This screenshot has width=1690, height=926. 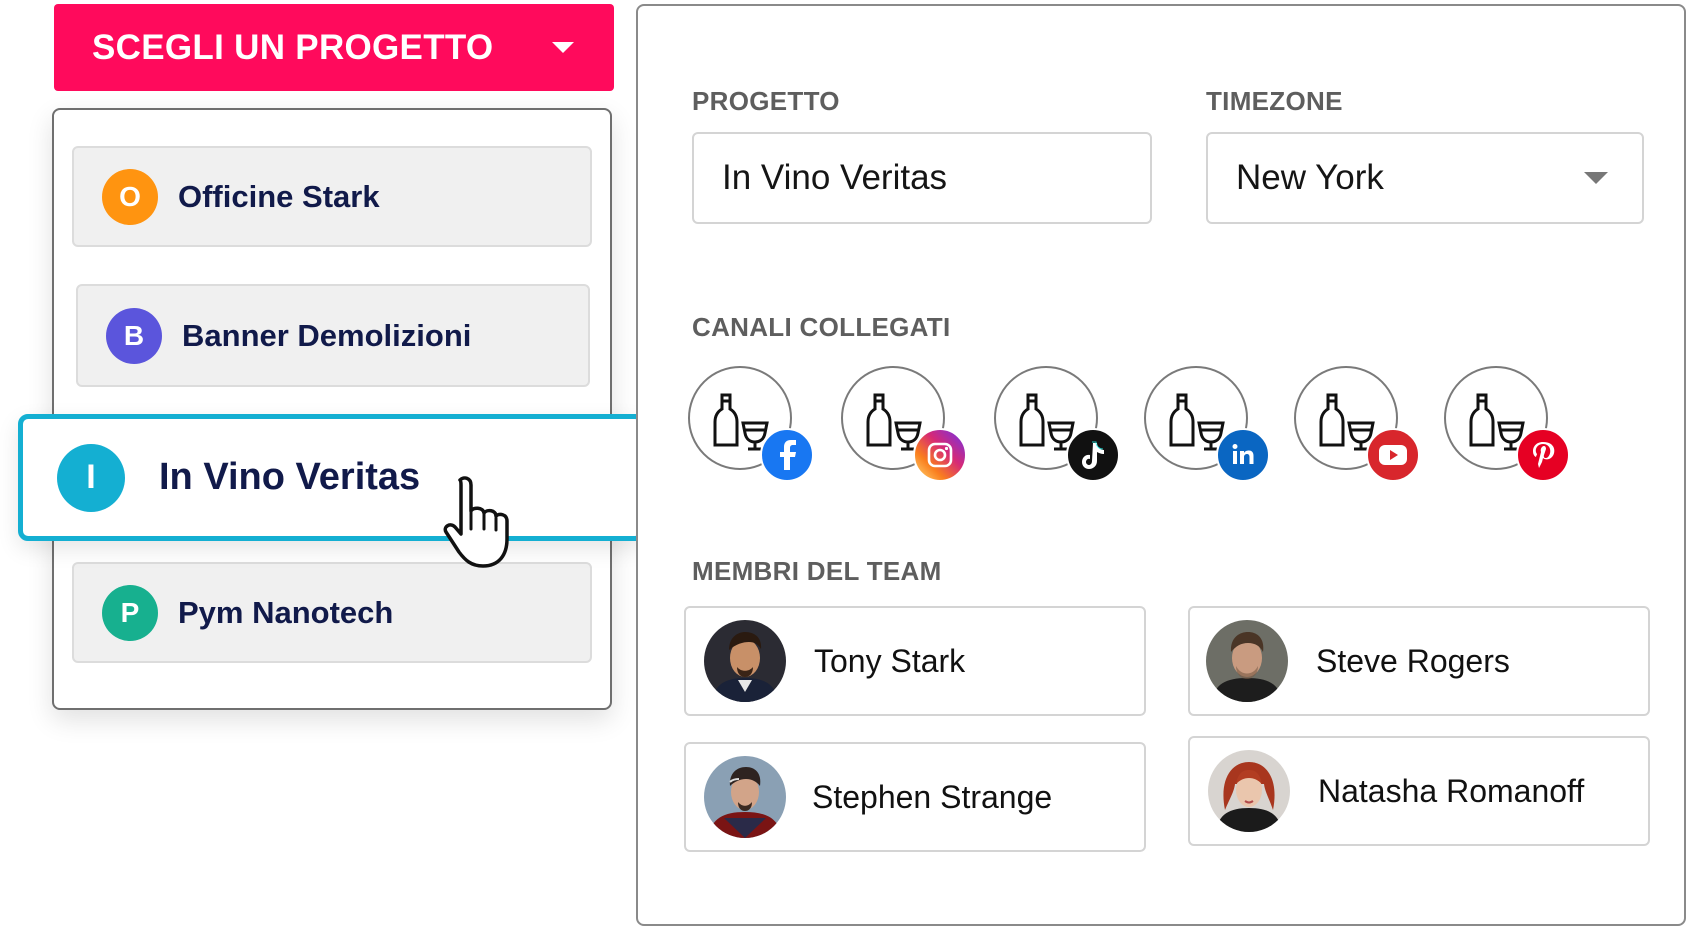 I want to click on project-avatar: P, so click(x=130, y=612).